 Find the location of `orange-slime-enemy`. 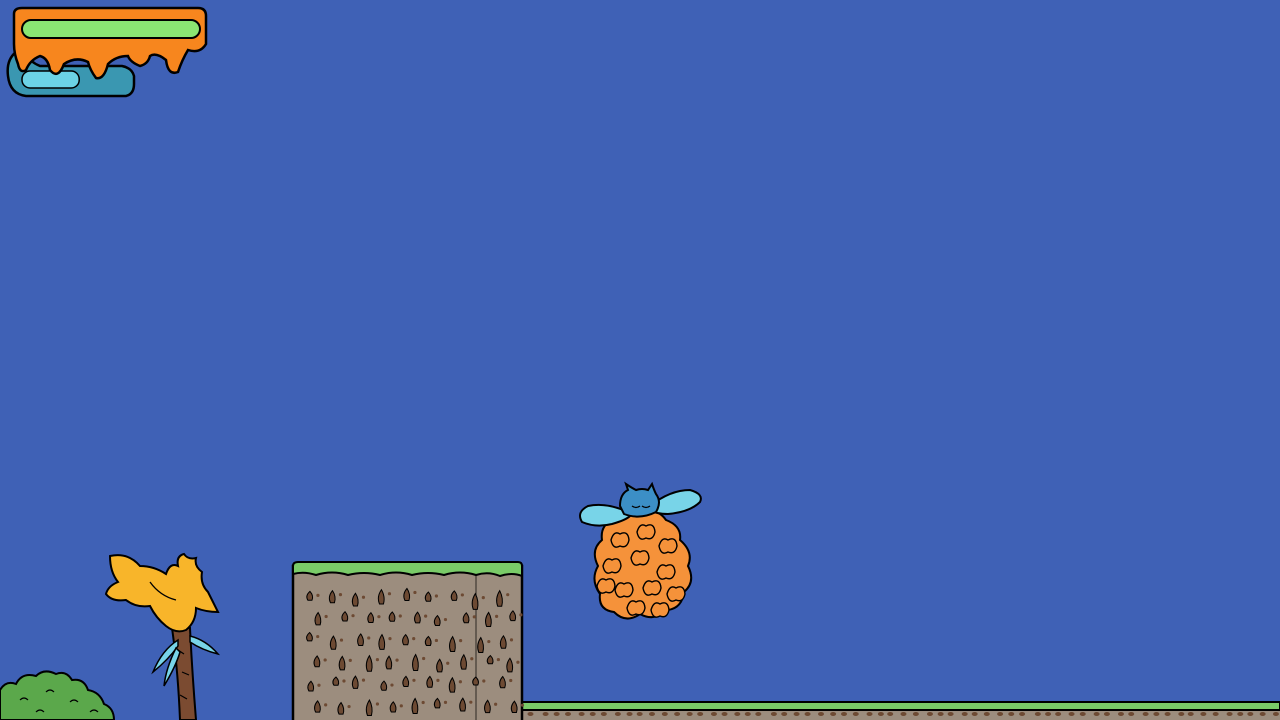

orange-slime-enemy is located at coordinates (643, 565).